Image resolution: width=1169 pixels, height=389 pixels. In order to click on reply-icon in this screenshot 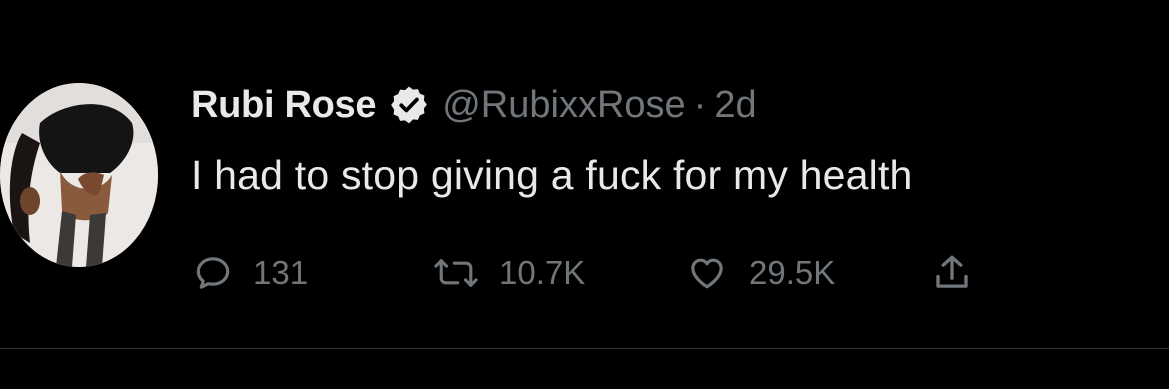, I will do `click(213, 273)`.